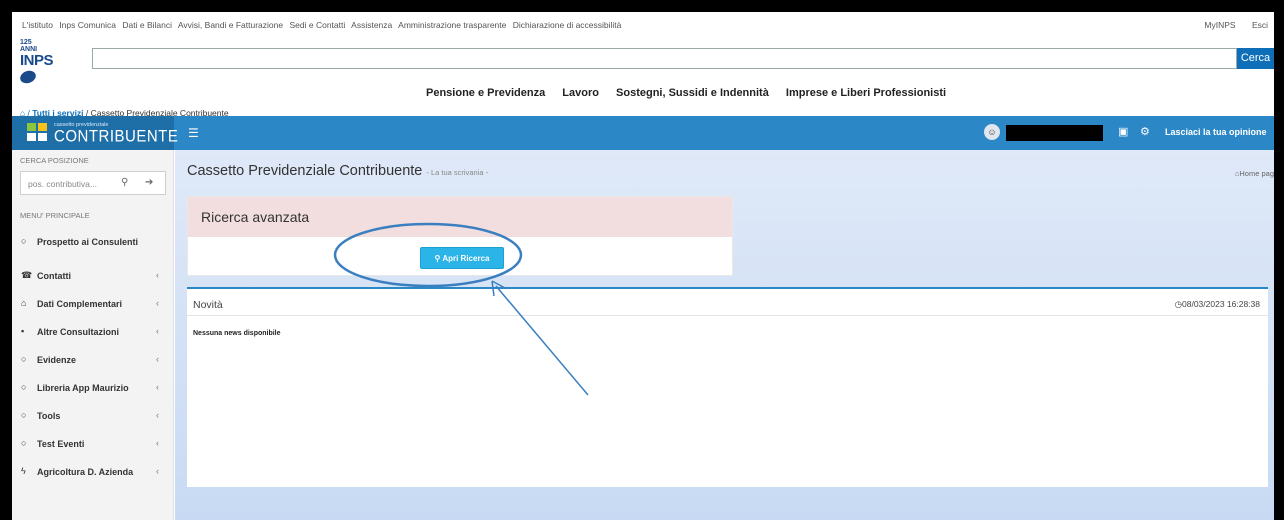  I want to click on sidebar-item-label: Altre Consultazioni, so click(78, 332).